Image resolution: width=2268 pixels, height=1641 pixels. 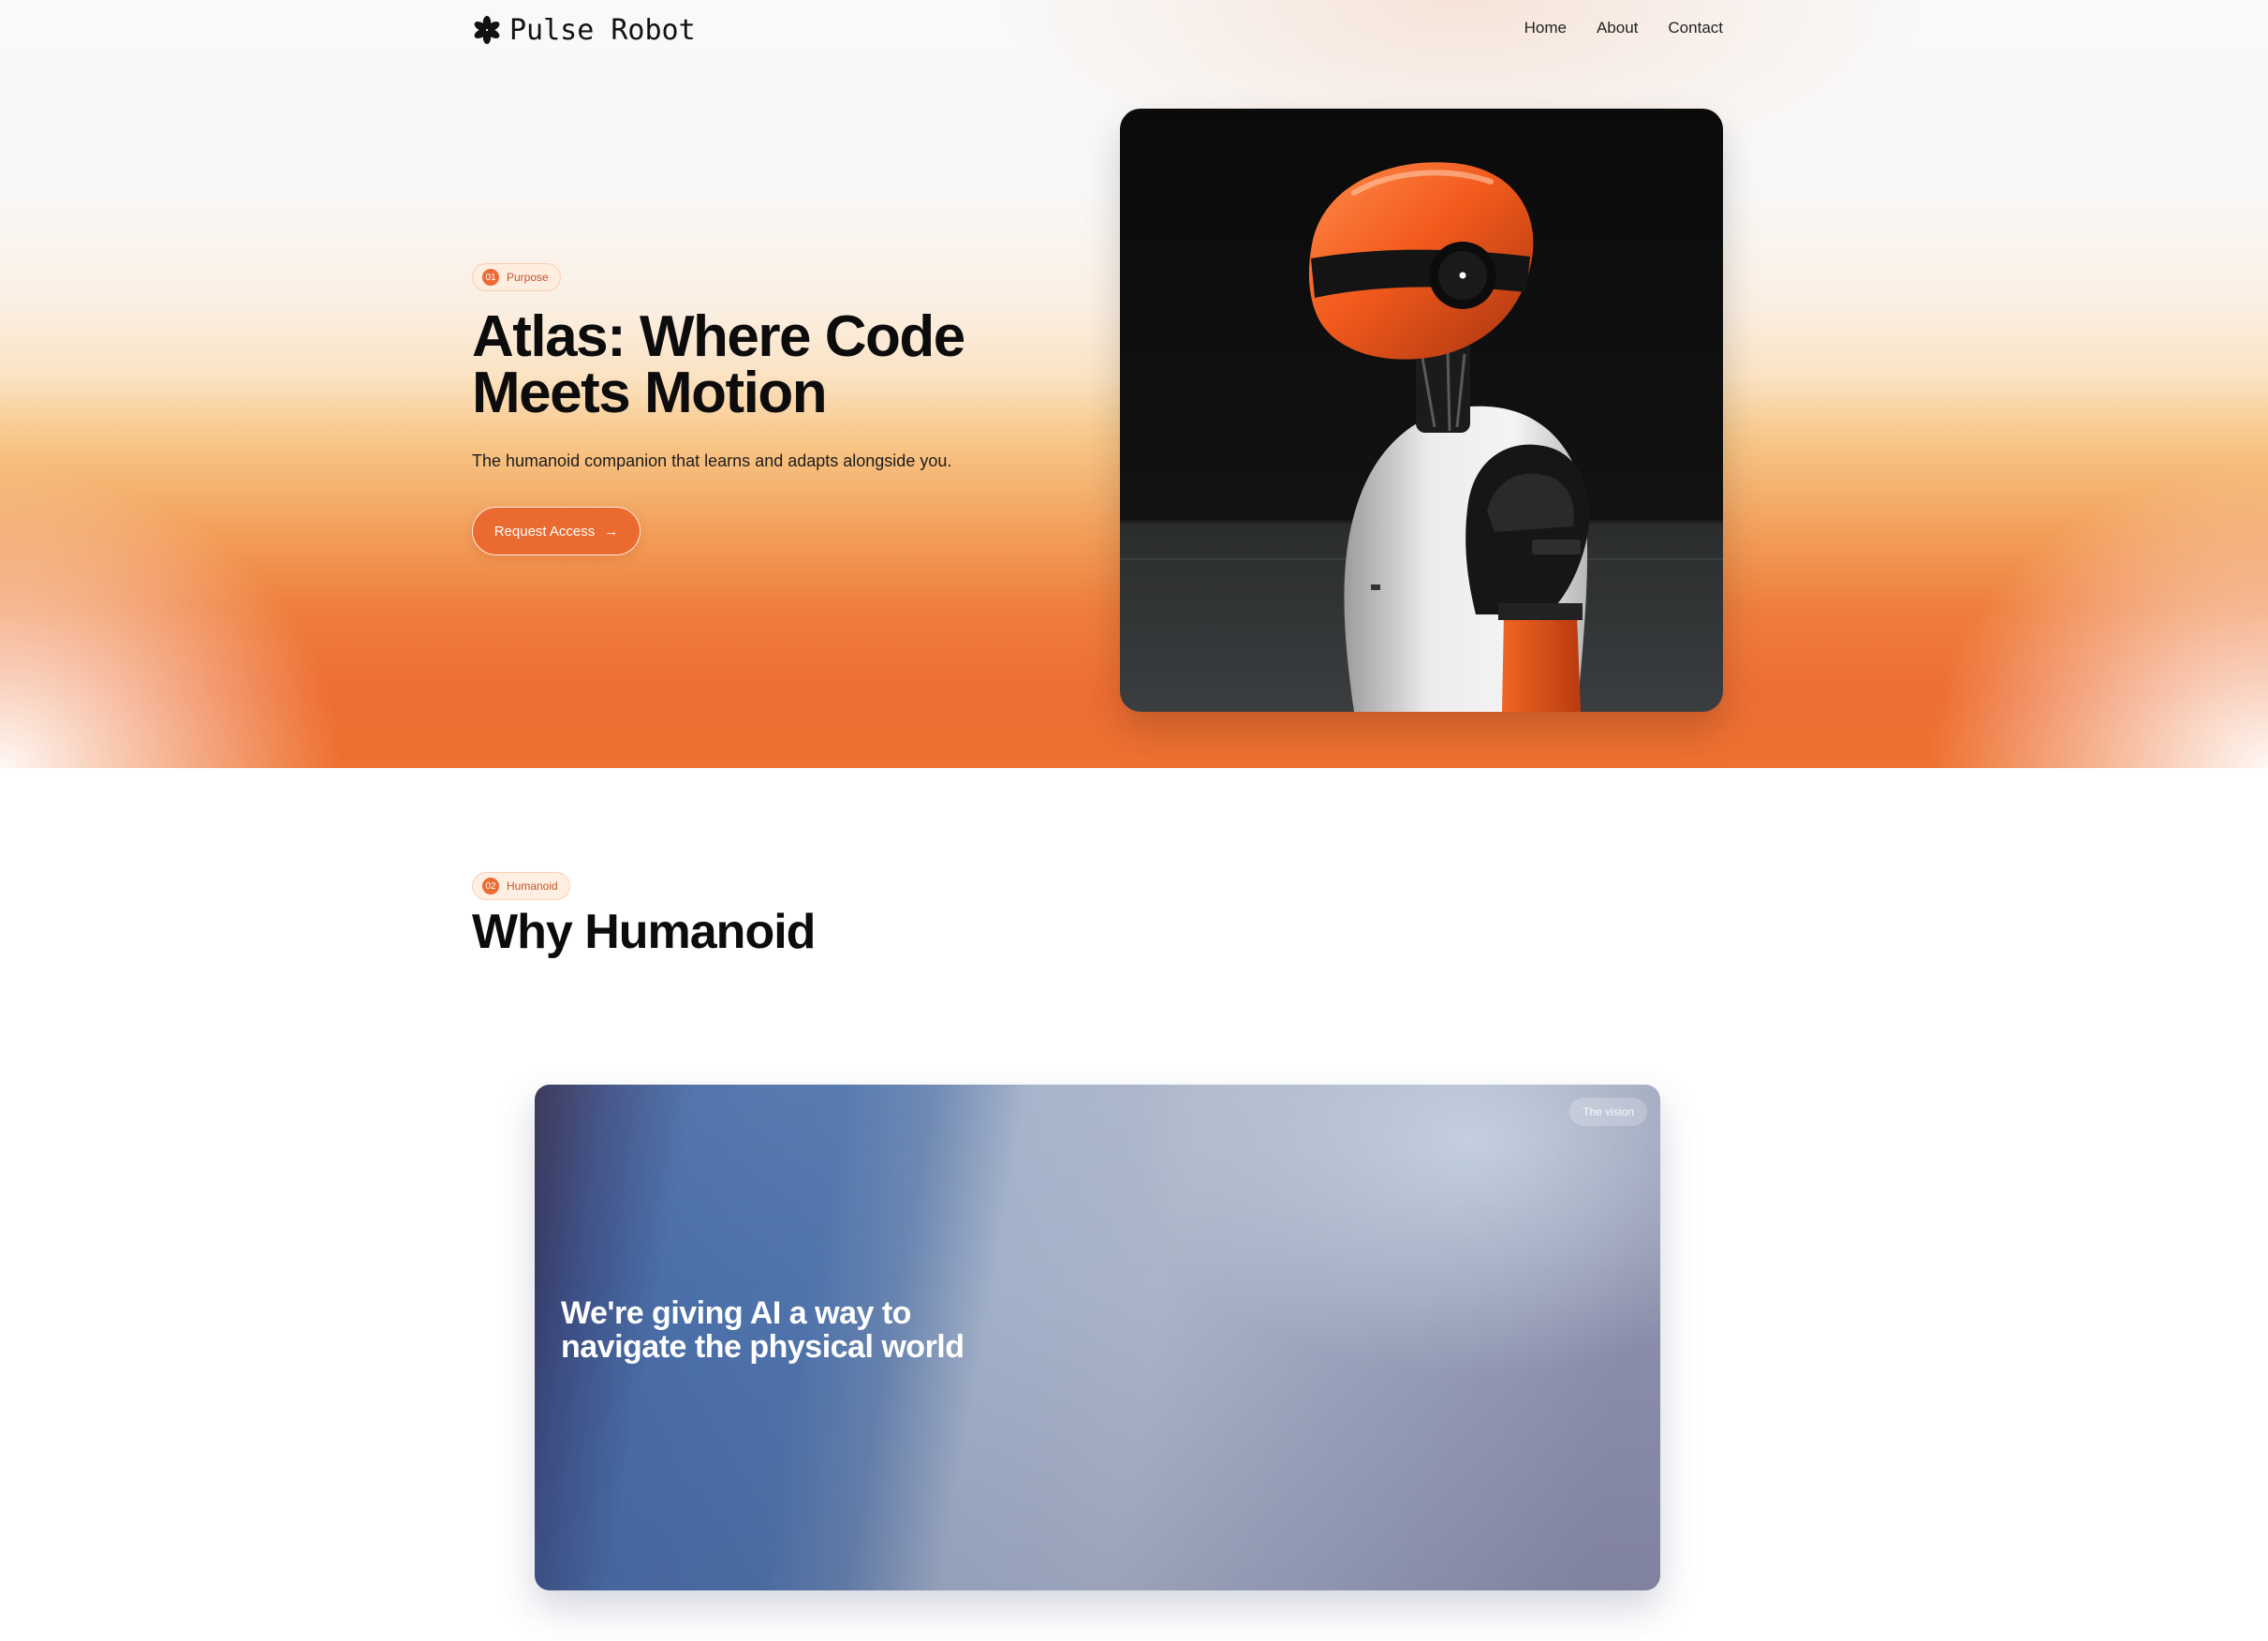 What do you see at coordinates (528, 277) in the screenshot?
I see `badge-label: Purpose` at bounding box center [528, 277].